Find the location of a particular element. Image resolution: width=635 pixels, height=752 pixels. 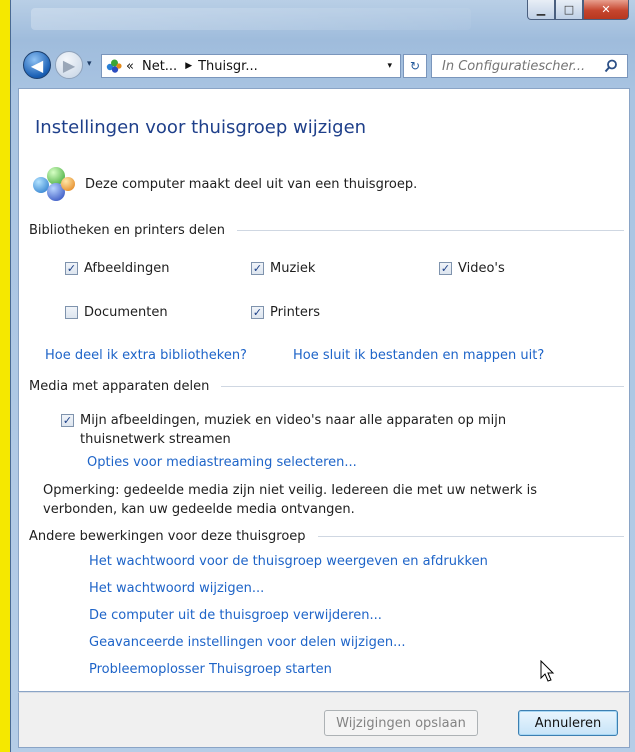

link-exclude-files: Hoe sluit ik bestanden en mappen uit? is located at coordinates (418, 355).